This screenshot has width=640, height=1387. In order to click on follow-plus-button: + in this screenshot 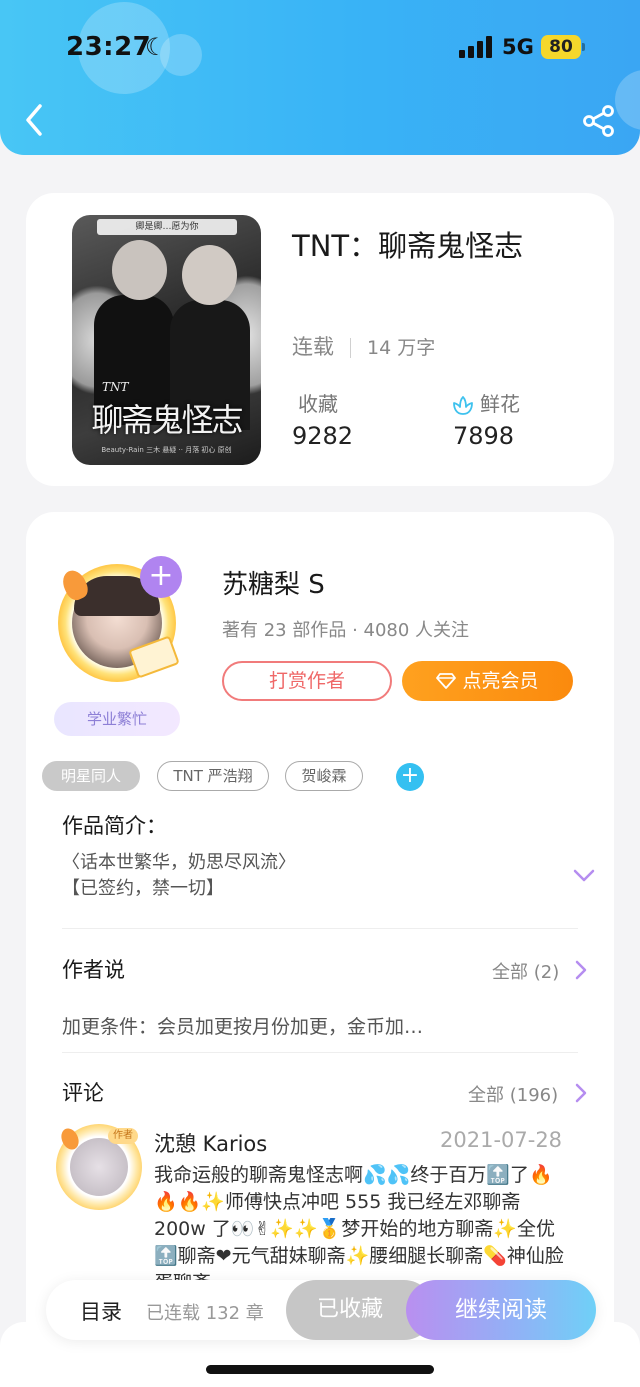, I will do `click(161, 577)`.